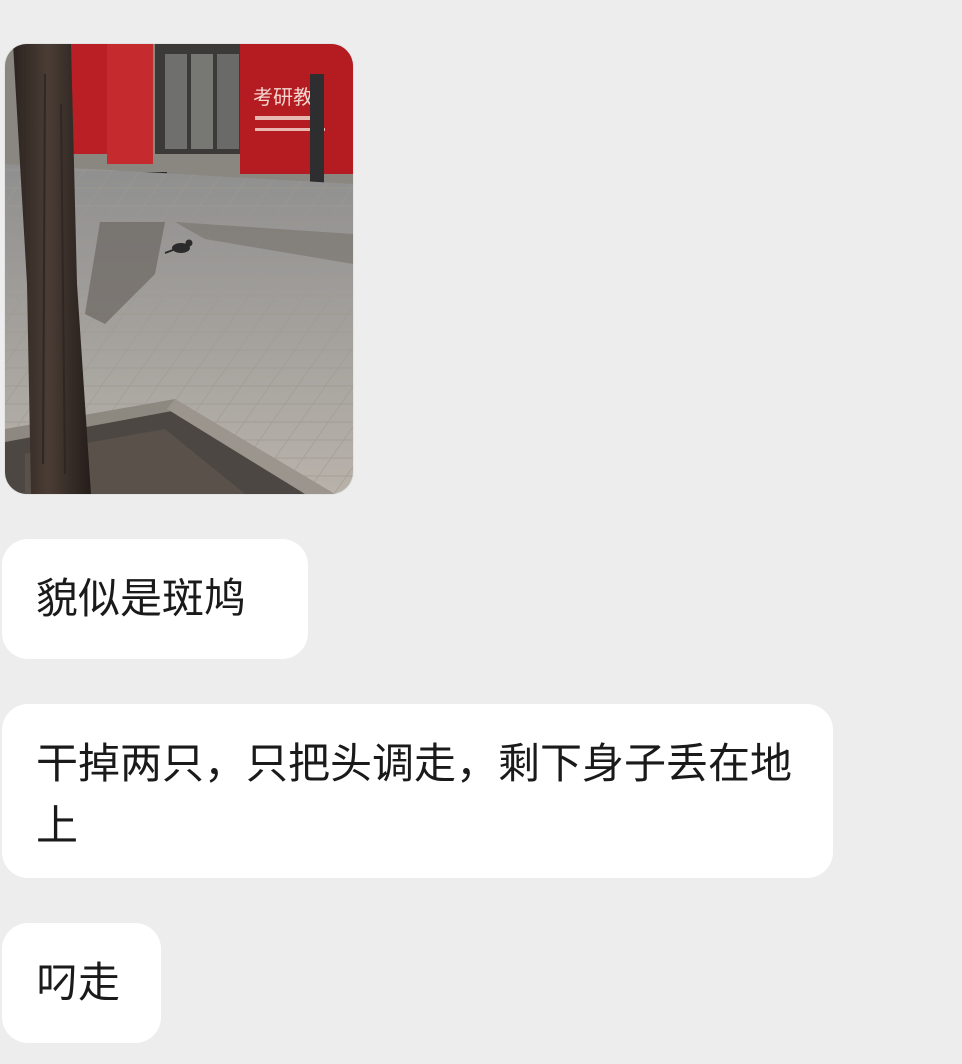  I want to click on message-text: 干掉两只，只把头调走，剩下身子丢在地上, so click(414, 794).